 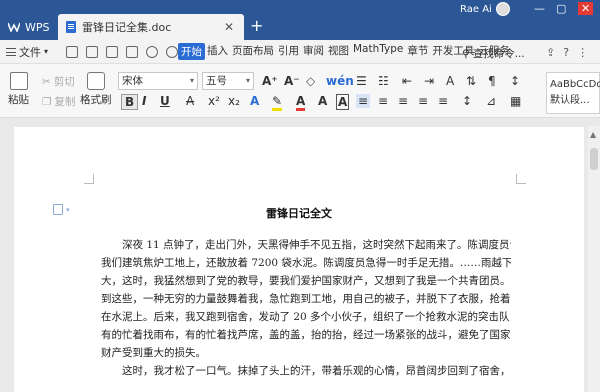 I want to click on close-tab-icon: ✕, so click(x=229, y=27).